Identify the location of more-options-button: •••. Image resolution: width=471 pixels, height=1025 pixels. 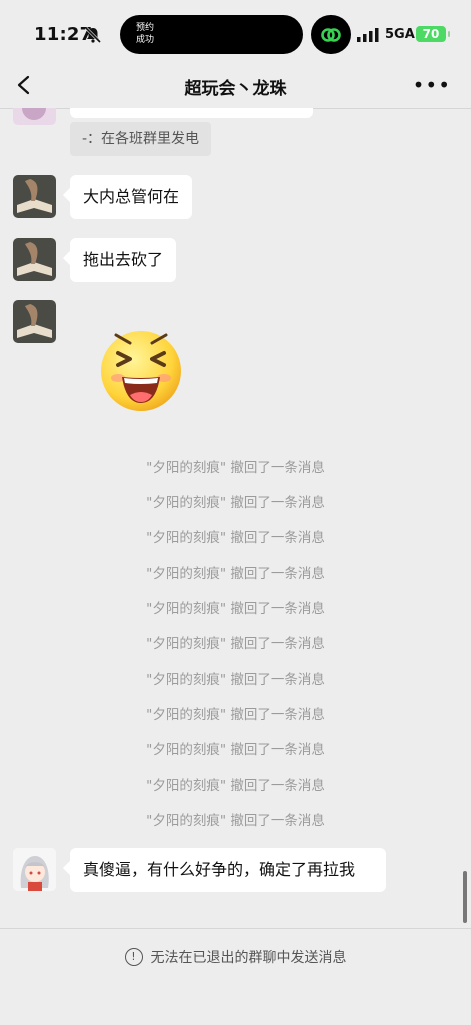
(432, 85).